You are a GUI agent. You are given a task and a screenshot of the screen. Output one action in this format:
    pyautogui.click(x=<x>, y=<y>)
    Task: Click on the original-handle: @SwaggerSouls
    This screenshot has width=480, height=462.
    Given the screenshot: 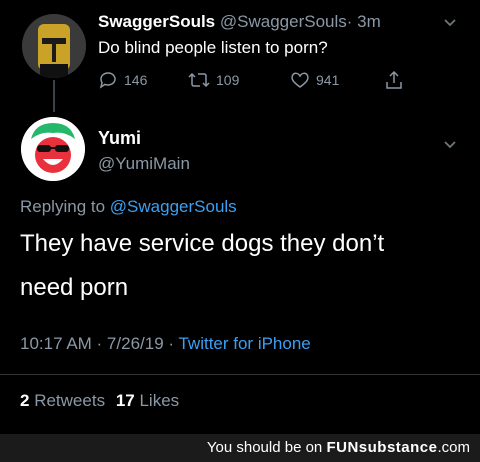 What is the action you would take?
    pyautogui.click(x=283, y=21)
    